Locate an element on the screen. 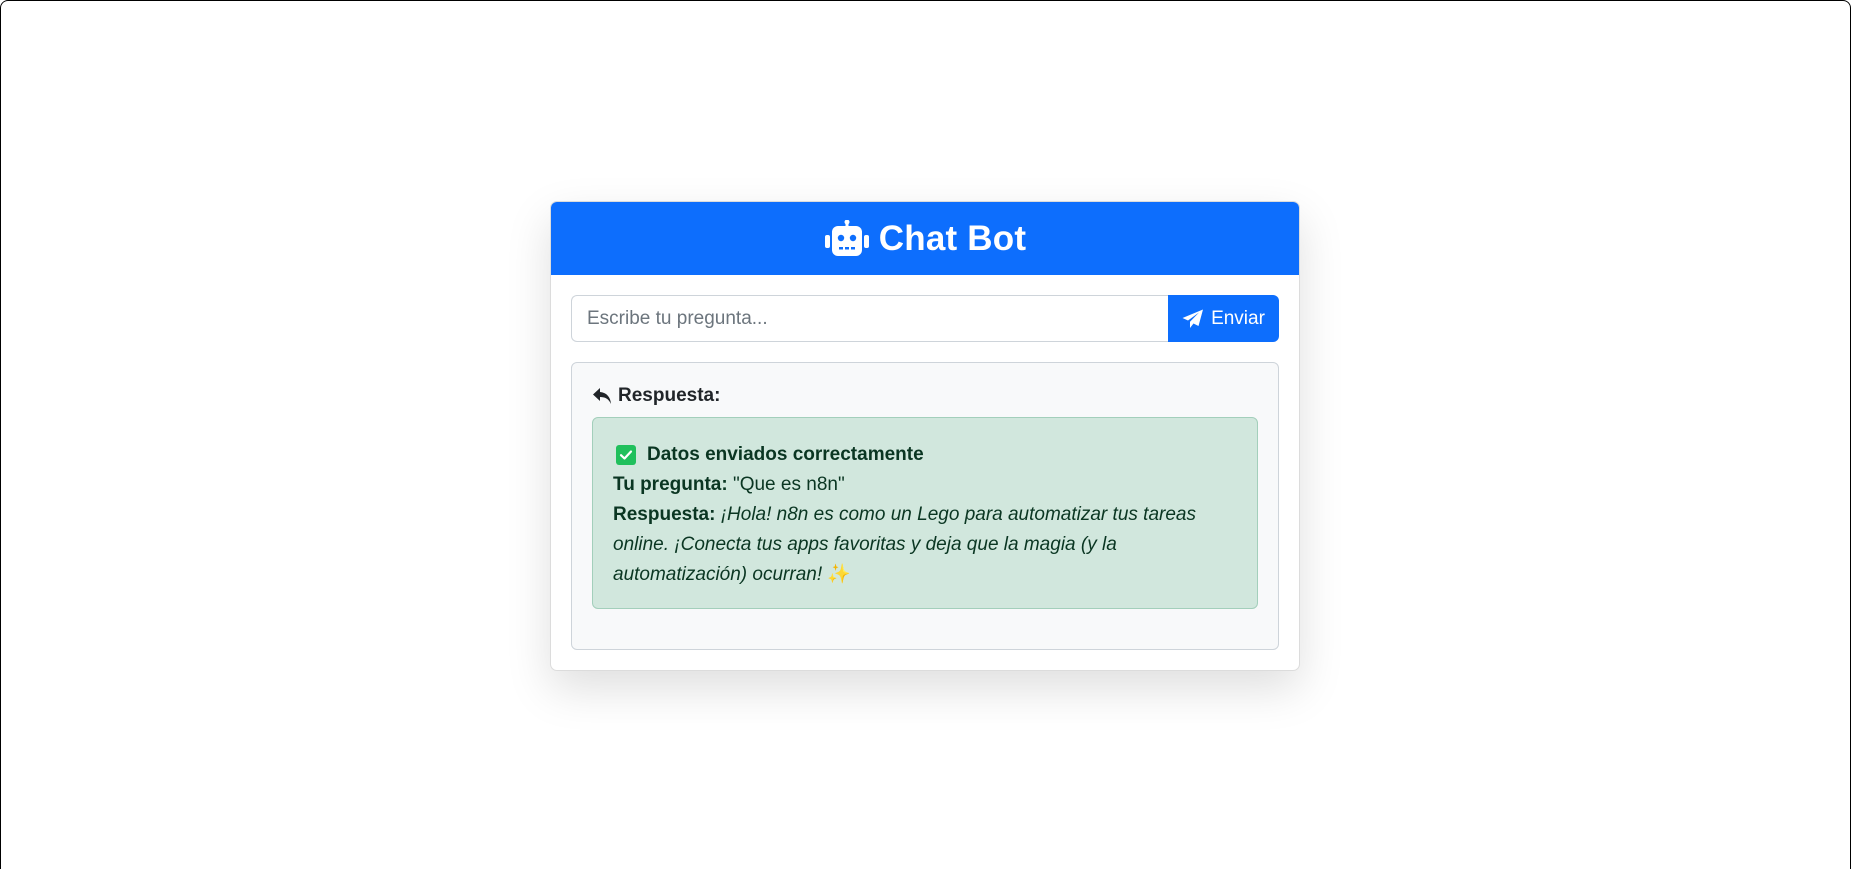  check-square-icon is located at coordinates (626, 455).